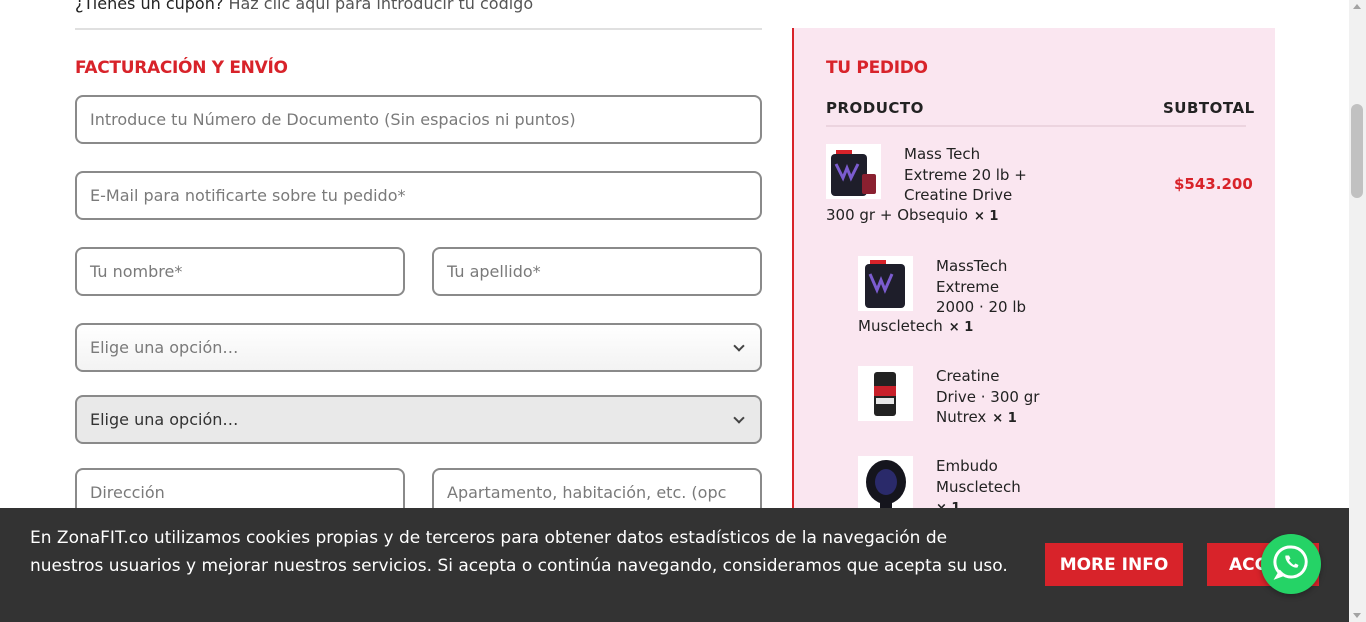 This screenshot has height=622, width=1366. Describe the element at coordinates (1209, 108) in the screenshot. I see `column-subtotal: SUBTOTAL` at that location.